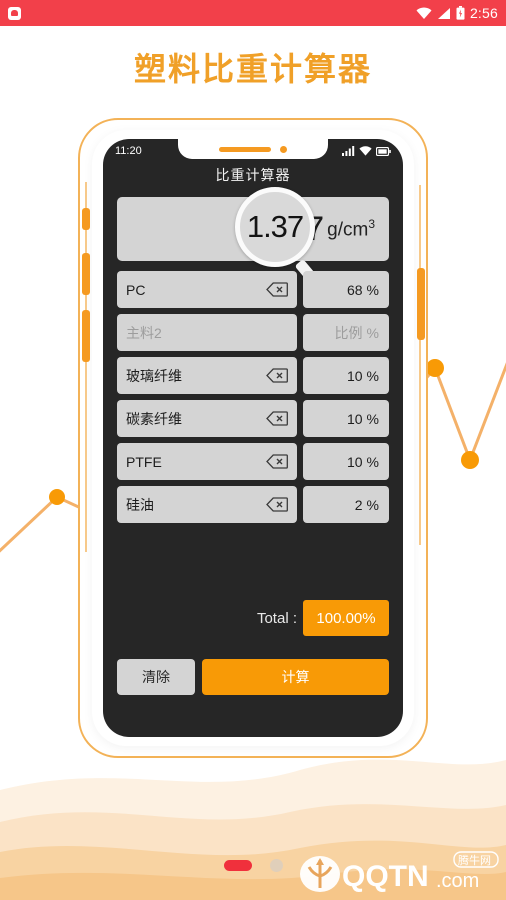 The height and width of the screenshot is (900, 506). Describe the element at coordinates (252, 69) in the screenshot. I see `page-title: 塑料比重计算器` at that location.